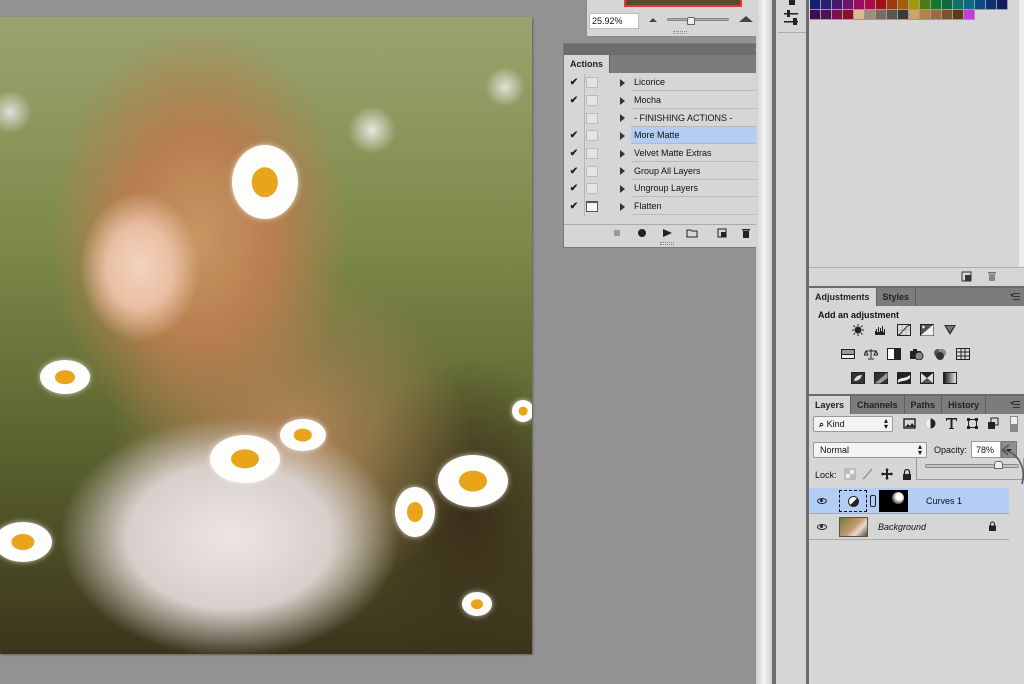 This screenshot has height=684, width=1024. What do you see at coordinates (967, 276) in the screenshot?
I see `new-swatch-icon` at bounding box center [967, 276].